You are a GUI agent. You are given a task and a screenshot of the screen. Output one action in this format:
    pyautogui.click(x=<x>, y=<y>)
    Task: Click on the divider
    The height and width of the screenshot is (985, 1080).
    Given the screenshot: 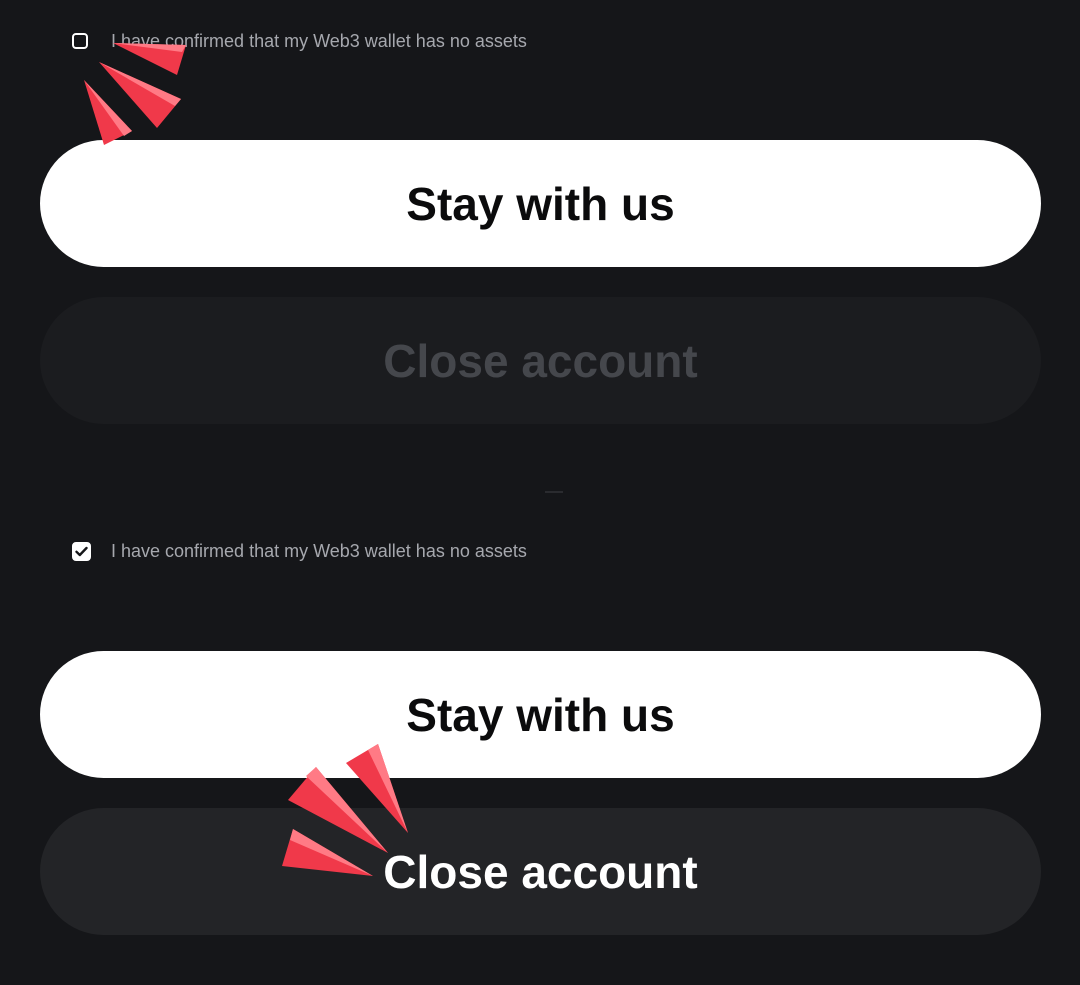 What is the action you would take?
    pyautogui.click(x=554, y=492)
    